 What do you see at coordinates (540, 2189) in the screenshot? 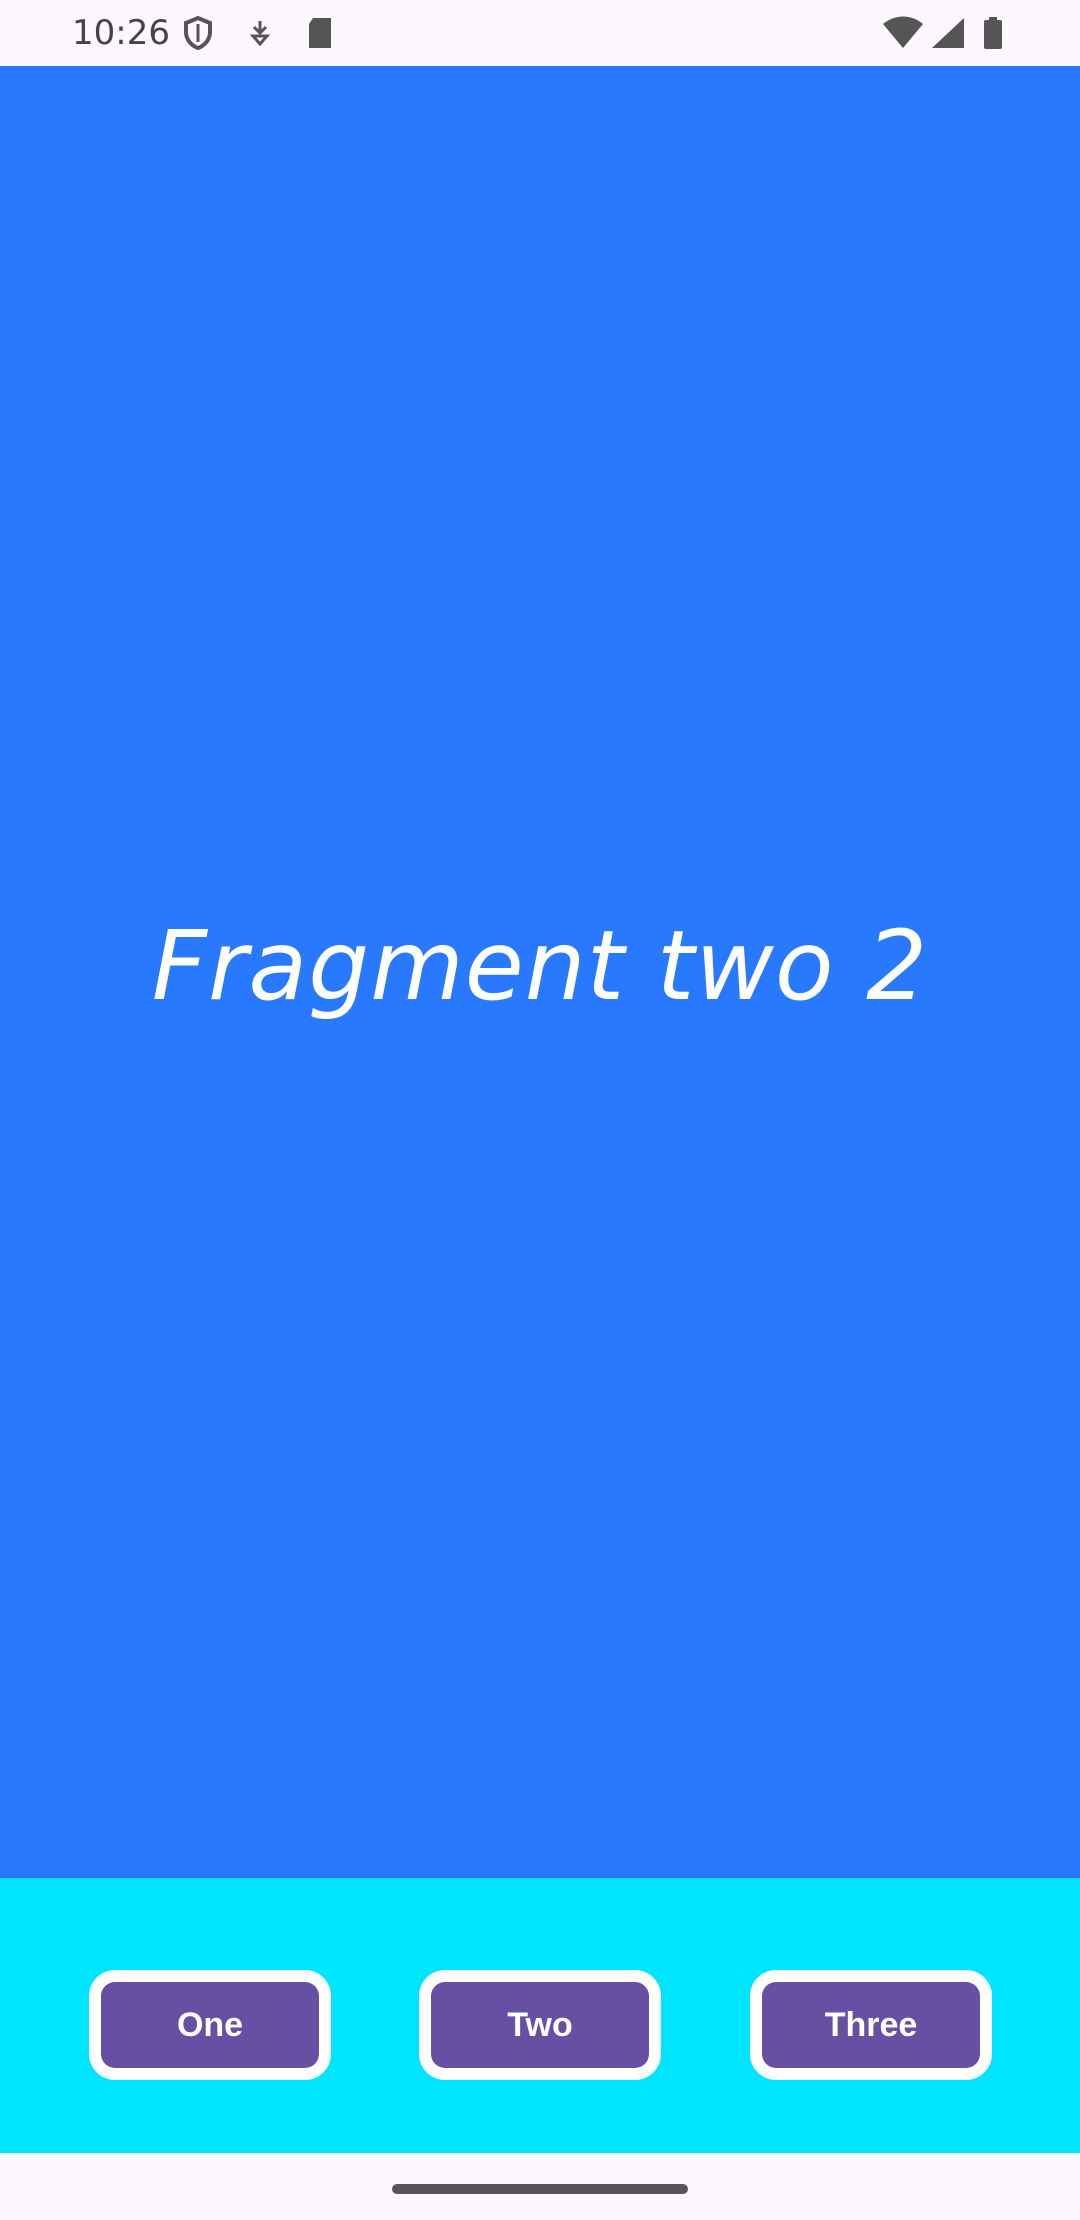
I see `home-gesture-handle` at bounding box center [540, 2189].